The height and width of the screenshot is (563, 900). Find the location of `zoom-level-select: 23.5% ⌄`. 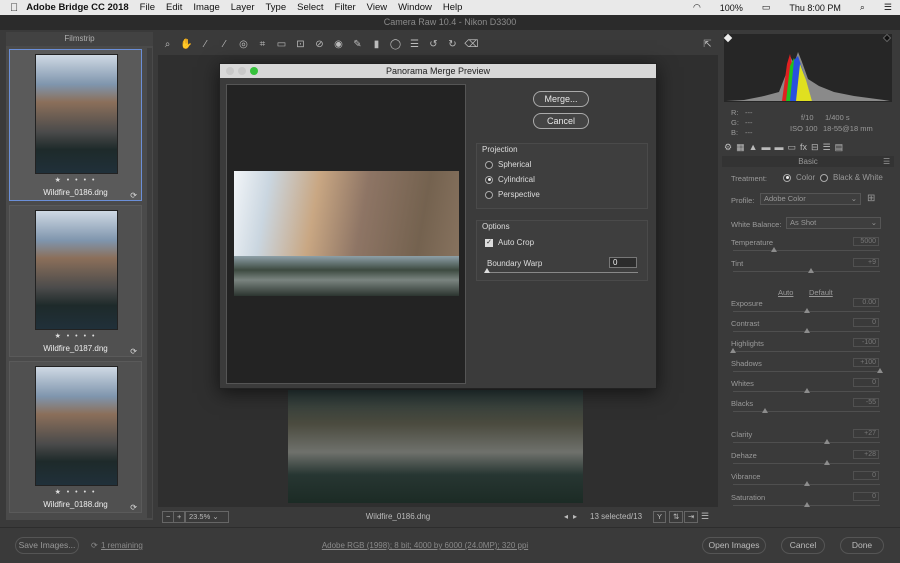

zoom-level-select: 23.5% ⌄ is located at coordinates (207, 517).